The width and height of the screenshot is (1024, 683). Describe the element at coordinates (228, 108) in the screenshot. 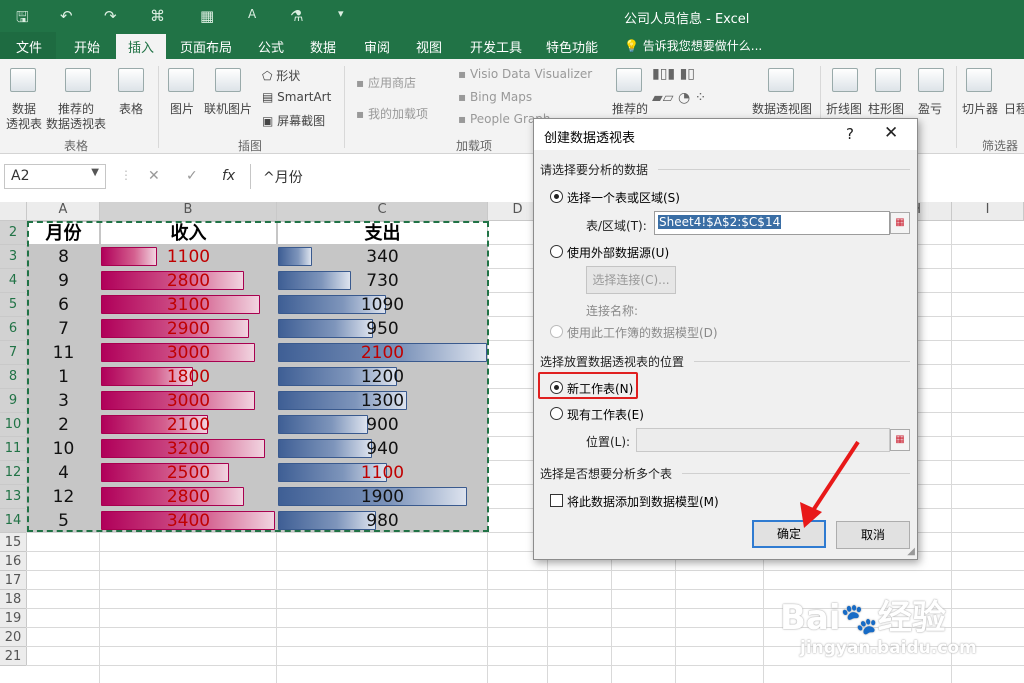

I see `online-picture-button: 联机图片` at that location.